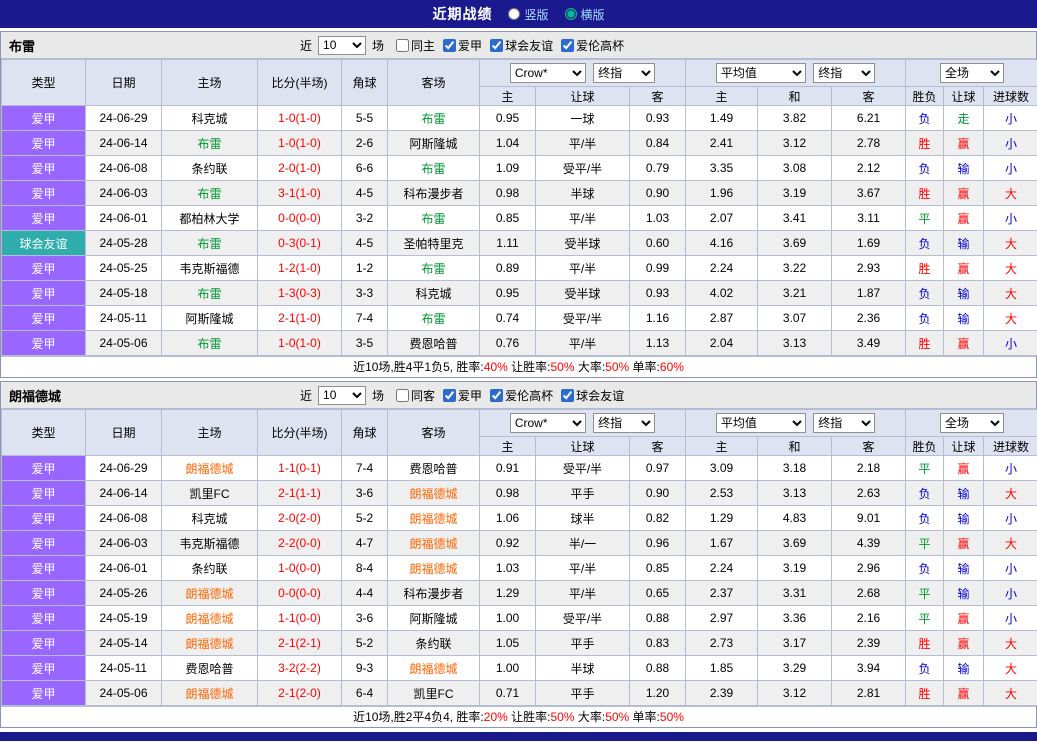  Describe the element at coordinates (123, 493) in the screenshot. I see `date-cell: 24-06-14` at that location.